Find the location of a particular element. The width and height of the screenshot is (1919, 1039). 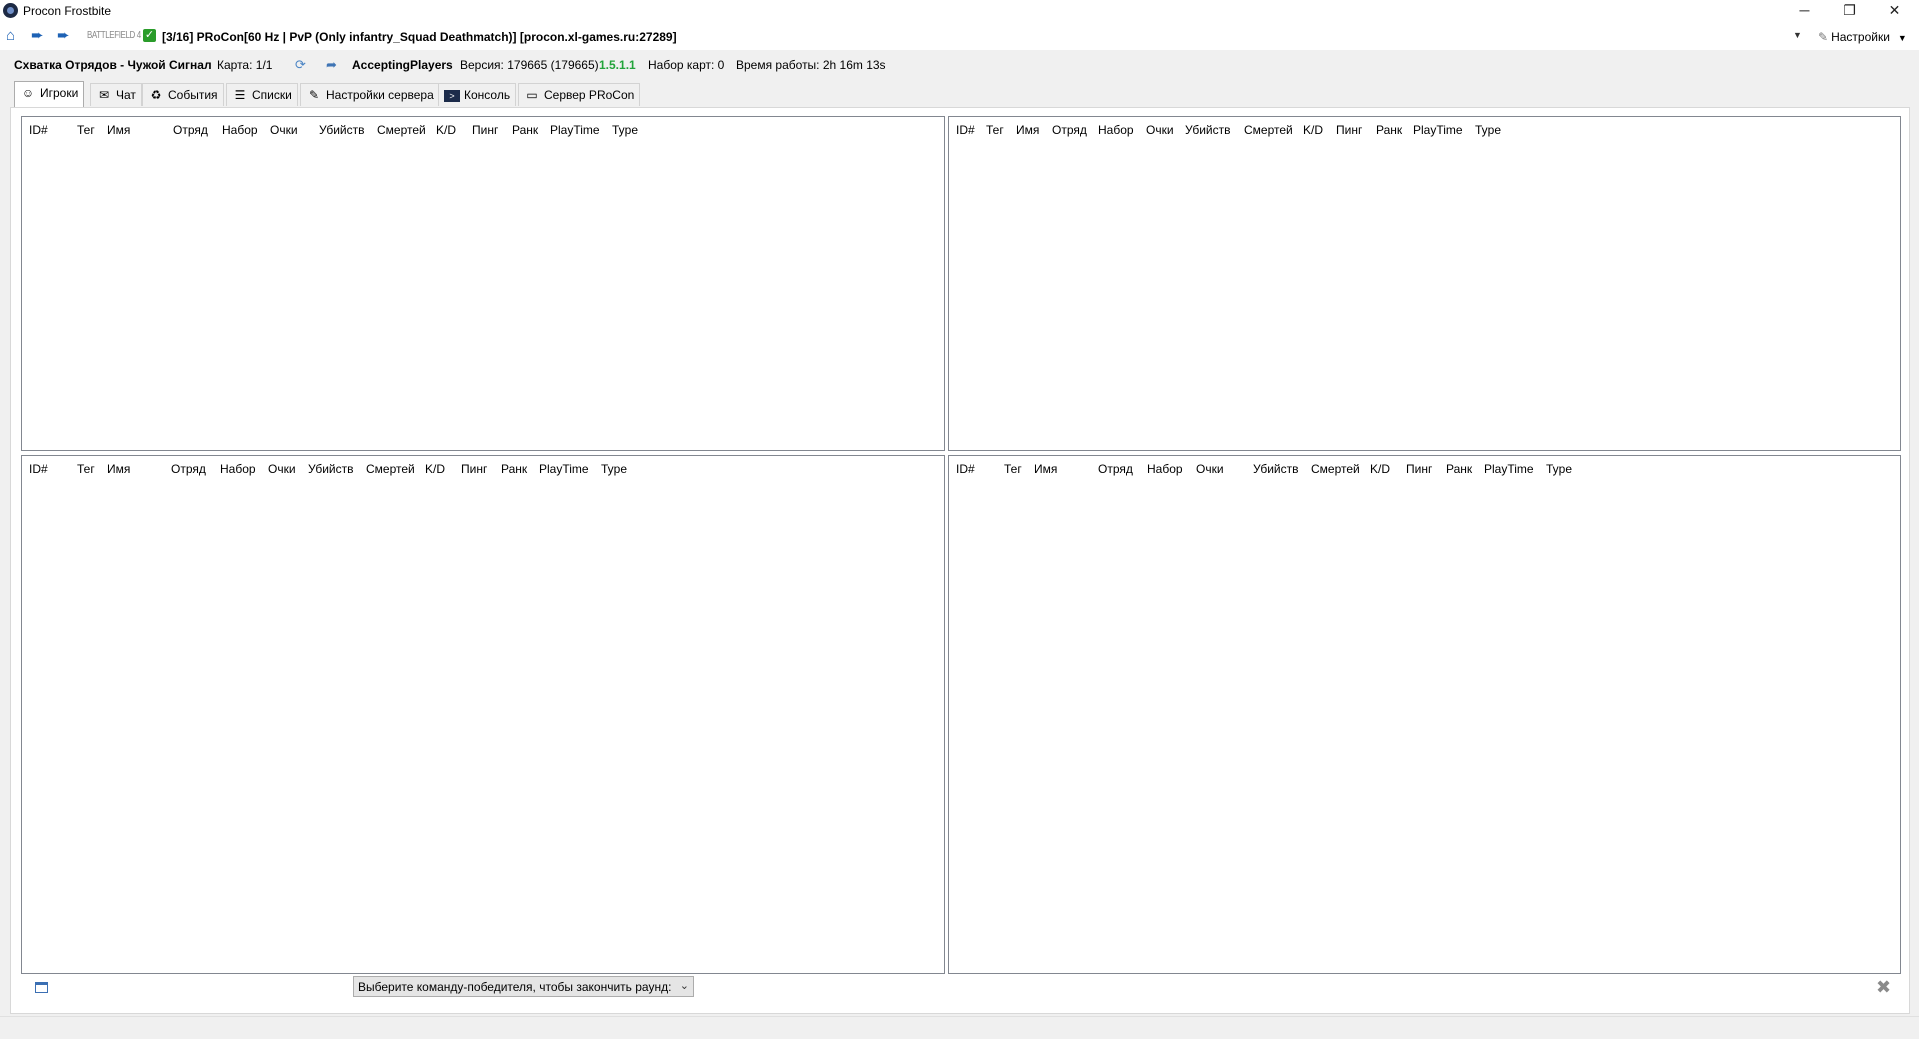

events-icon: ♻ is located at coordinates (156, 95).